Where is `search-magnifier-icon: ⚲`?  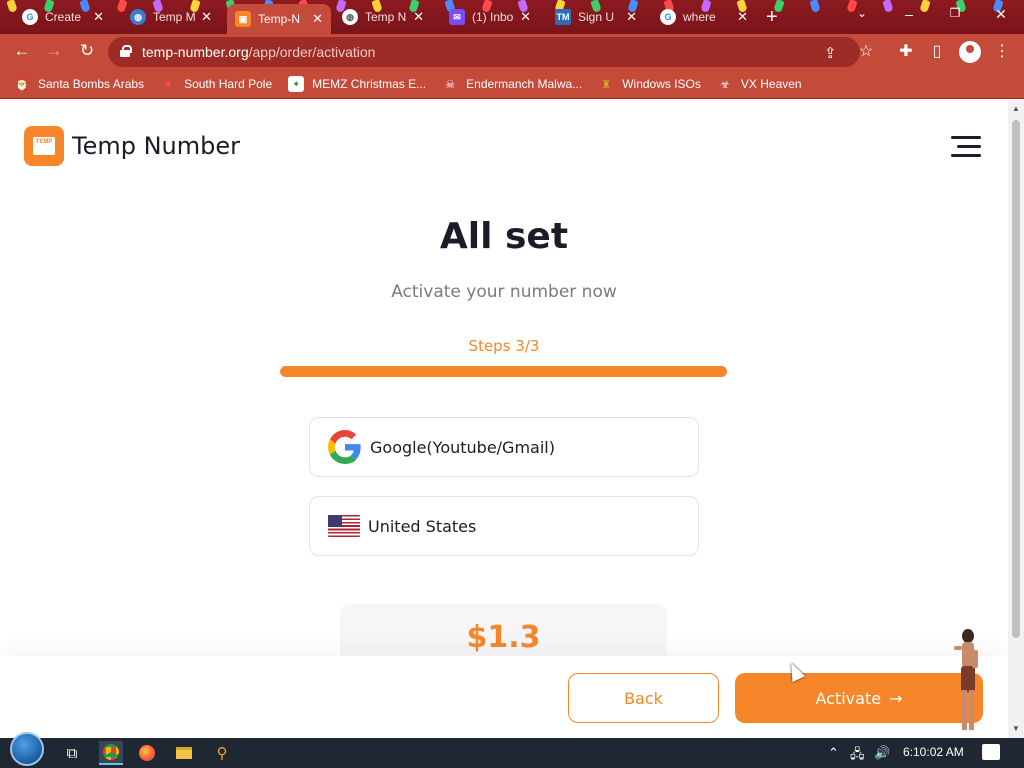 search-magnifier-icon: ⚲ is located at coordinates (222, 753).